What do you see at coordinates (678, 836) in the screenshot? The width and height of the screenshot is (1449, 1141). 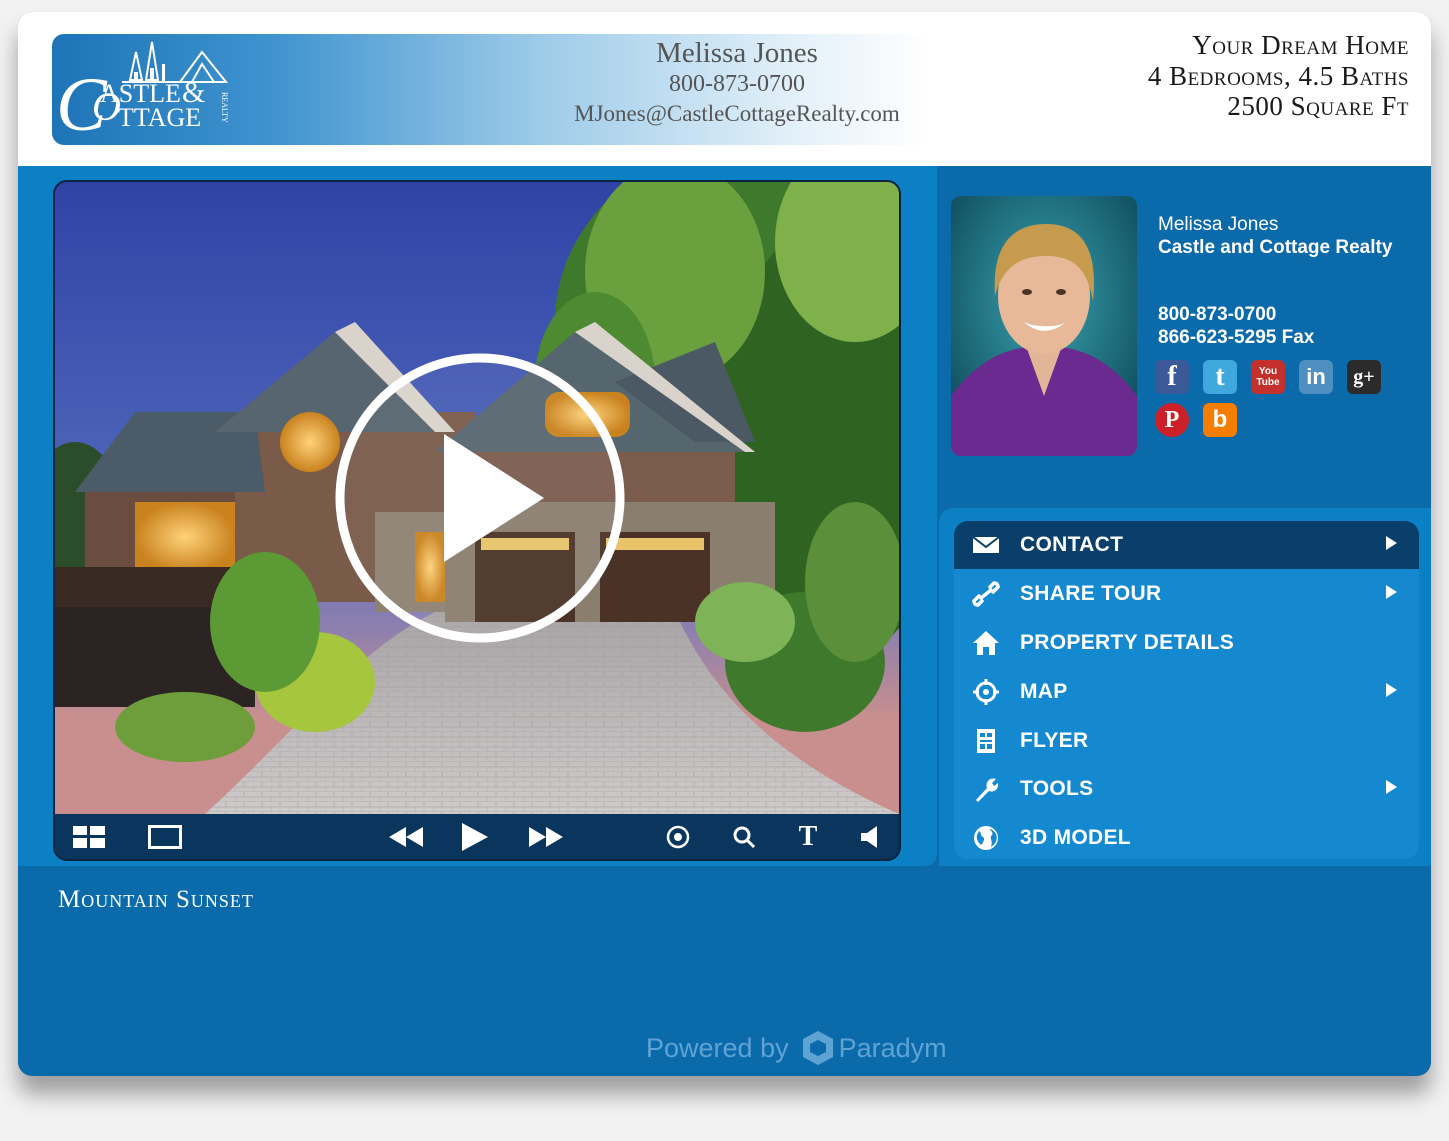 I see `target-icon` at bounding box center [678, 836].